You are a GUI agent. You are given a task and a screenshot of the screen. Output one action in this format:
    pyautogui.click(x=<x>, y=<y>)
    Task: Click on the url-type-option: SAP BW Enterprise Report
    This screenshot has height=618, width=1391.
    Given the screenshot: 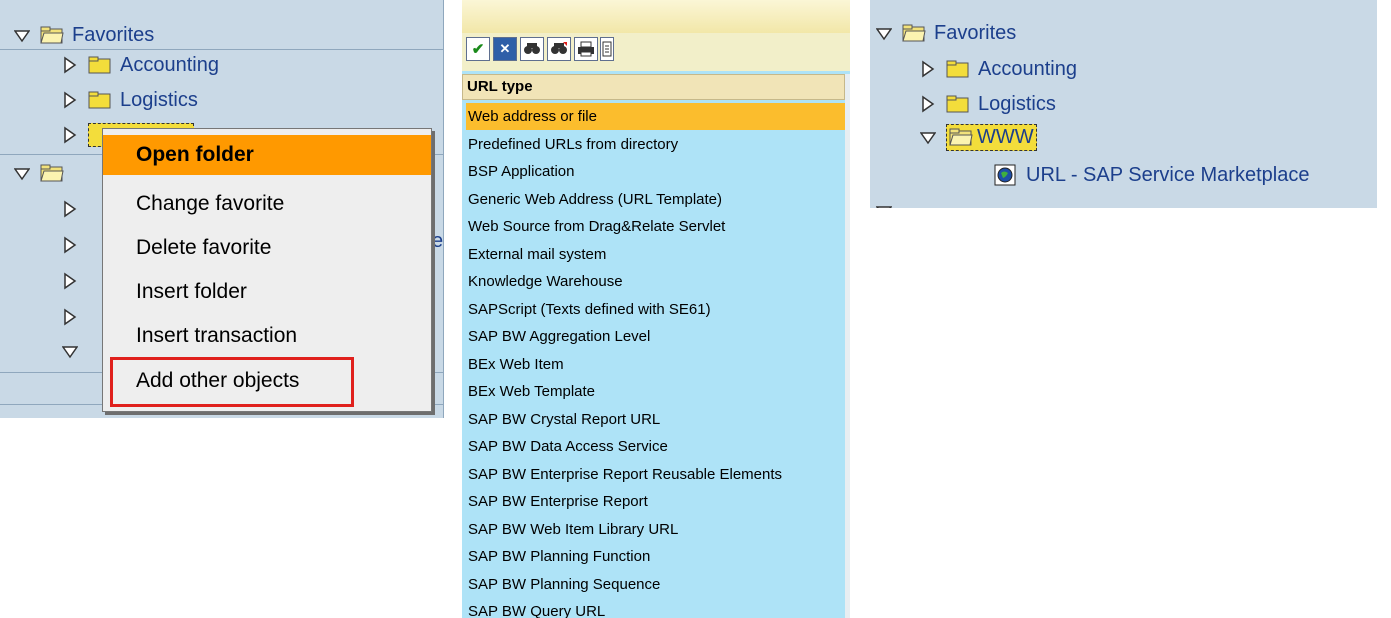 What is the action you would take?
    pyautogui.click(x=655, y=501)
    